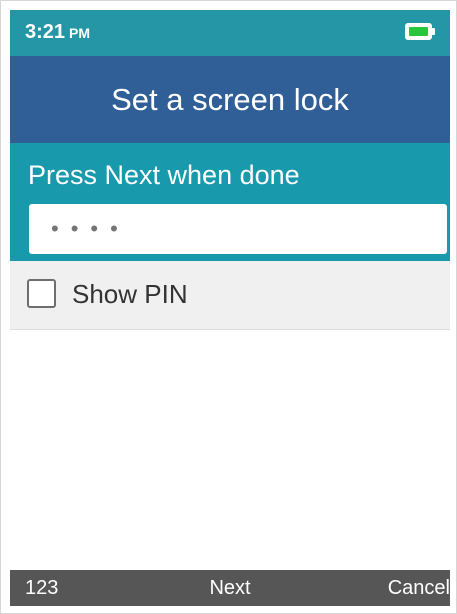 This screenshot has height=614, width=457. I want to click on cancel-button: Cancel, so click(419, 588).